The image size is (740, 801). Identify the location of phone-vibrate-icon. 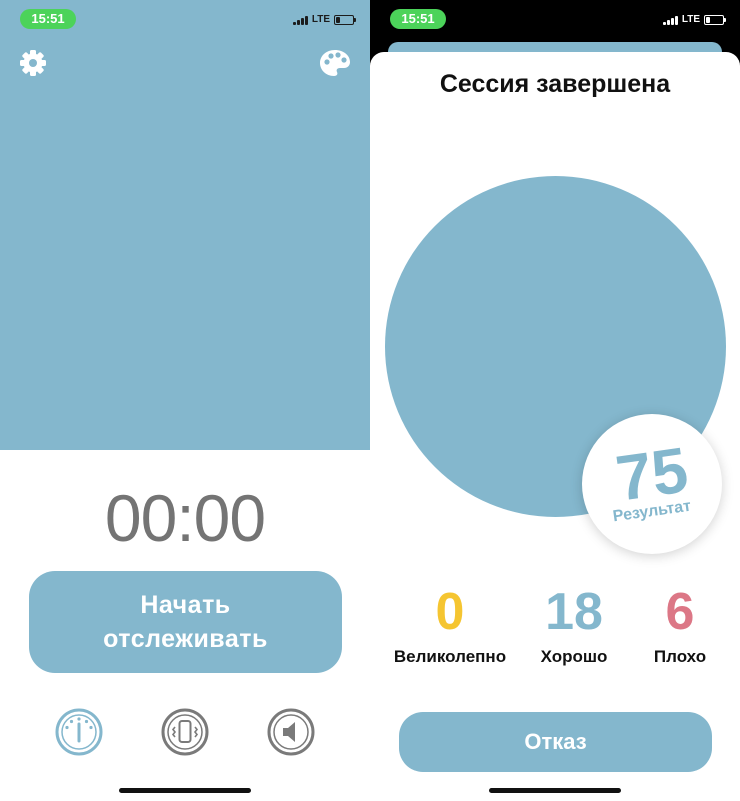
(185, 732).